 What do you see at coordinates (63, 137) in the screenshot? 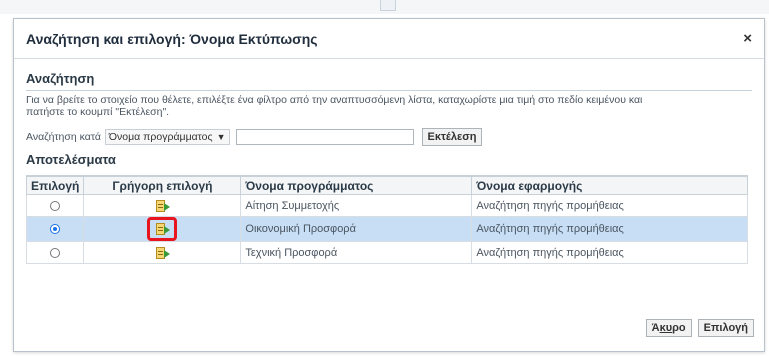
I see `search-by-label: Αναζήτηση κατά` at bounding box center [63, 137].